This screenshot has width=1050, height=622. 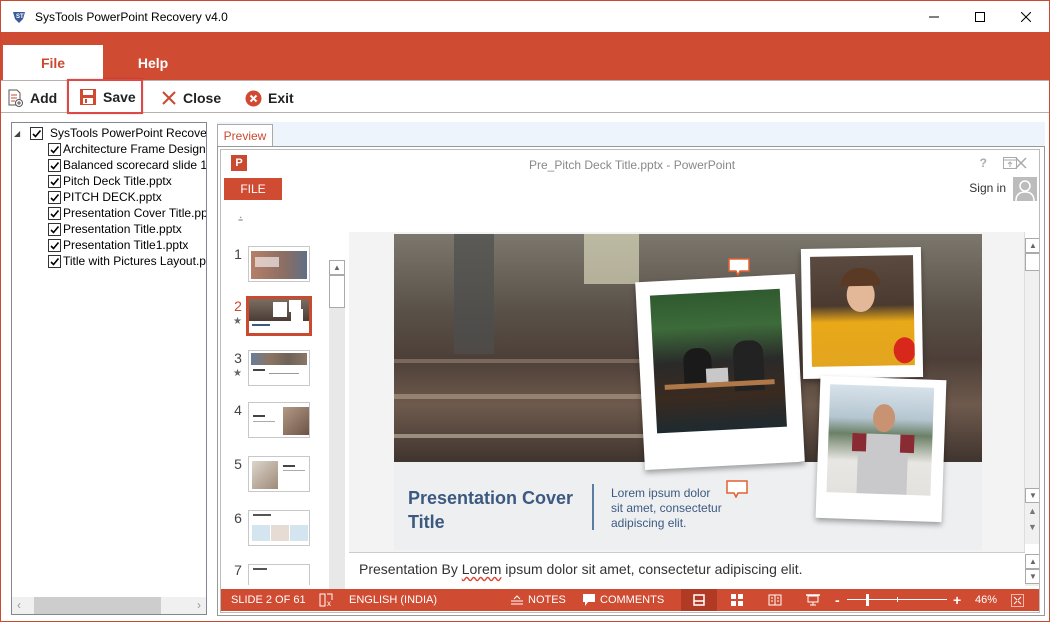 I want to click on tree-item: Presentation Title.pptx, so click(x=115, y=229).